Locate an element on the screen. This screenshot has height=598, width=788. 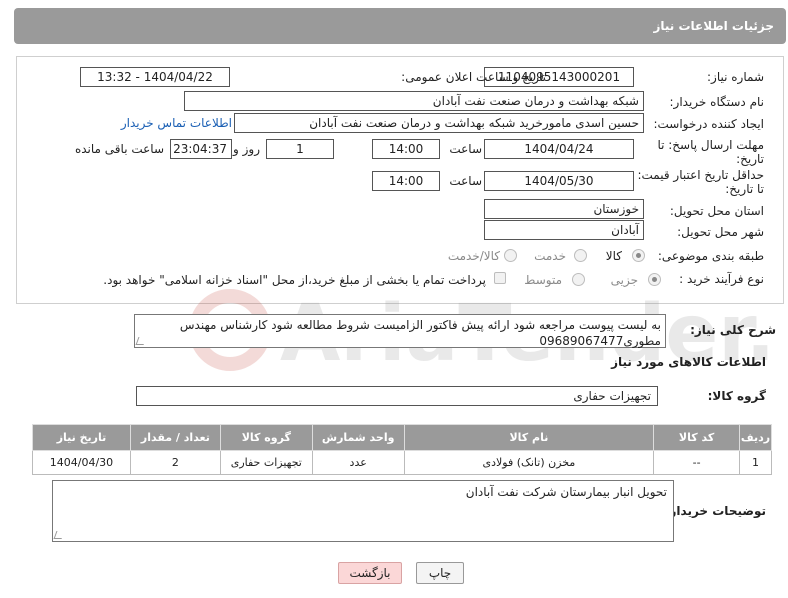
category-label: طبقه بندی موضوعی: is located at coordinates (710, 256).